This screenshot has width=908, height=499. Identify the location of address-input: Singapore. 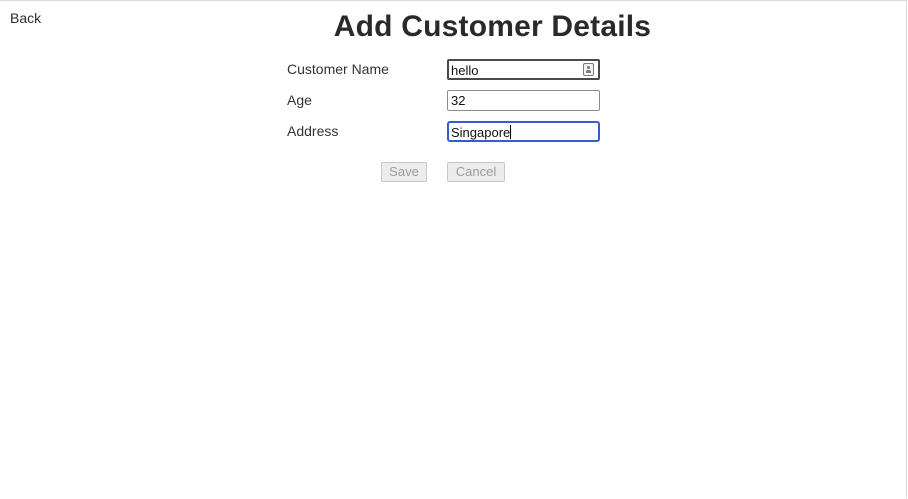
(523, 131).